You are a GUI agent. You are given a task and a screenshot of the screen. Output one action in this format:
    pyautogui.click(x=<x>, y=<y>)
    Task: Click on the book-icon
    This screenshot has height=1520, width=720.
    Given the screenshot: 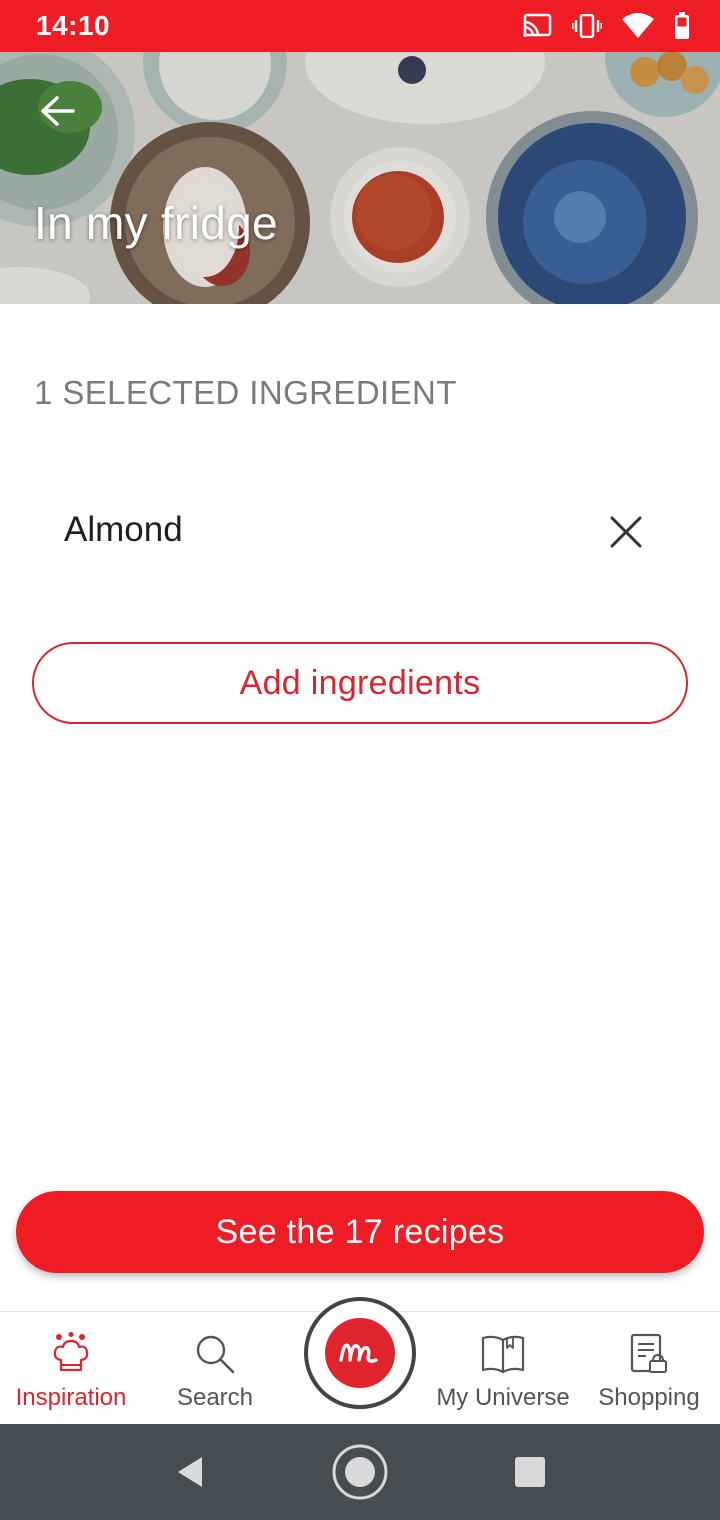 What is the action you would take?
    pyautogui.click(x=503, y=1354)
    